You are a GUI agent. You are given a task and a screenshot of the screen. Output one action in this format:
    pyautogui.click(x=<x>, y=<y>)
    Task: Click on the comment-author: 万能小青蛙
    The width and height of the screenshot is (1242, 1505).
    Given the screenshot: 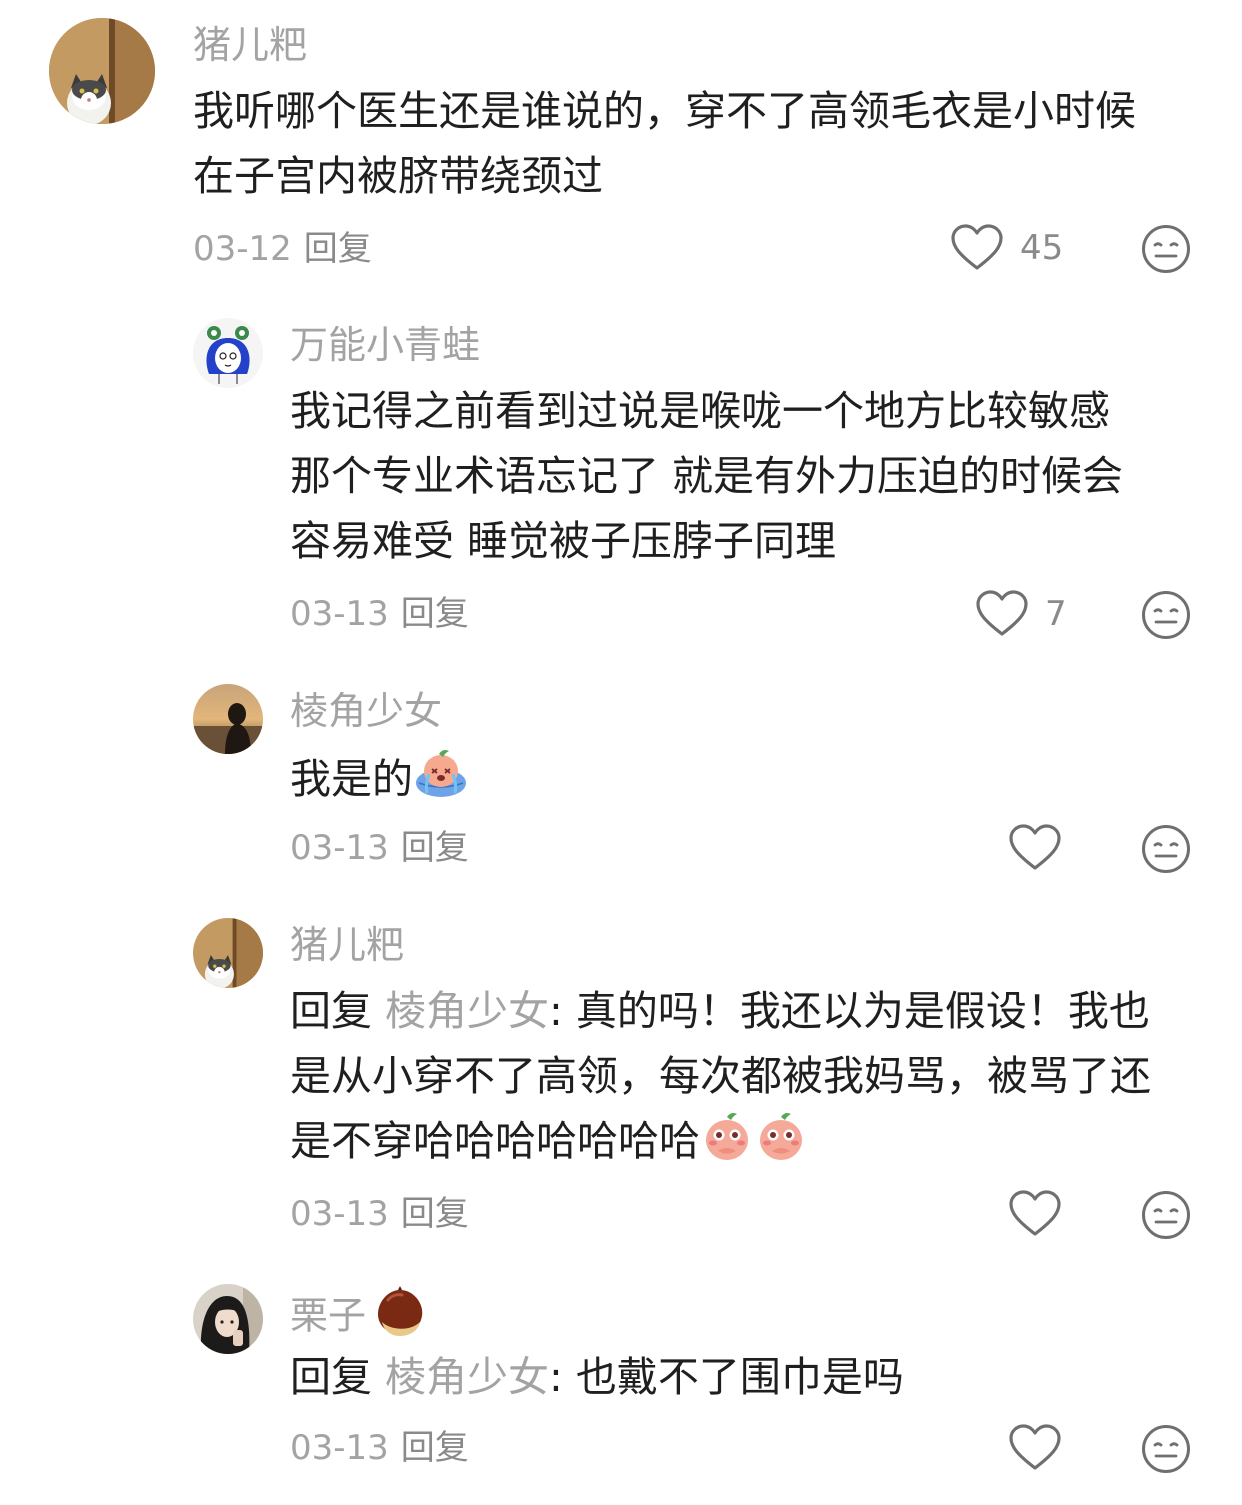 What is the action you would take?
    pyautogui.click(x=385, y=345)
    